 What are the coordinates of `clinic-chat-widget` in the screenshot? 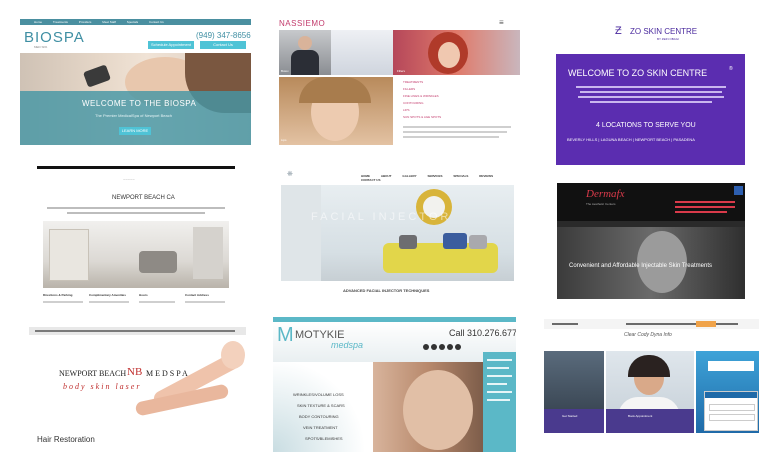 It's located at (731, 411).